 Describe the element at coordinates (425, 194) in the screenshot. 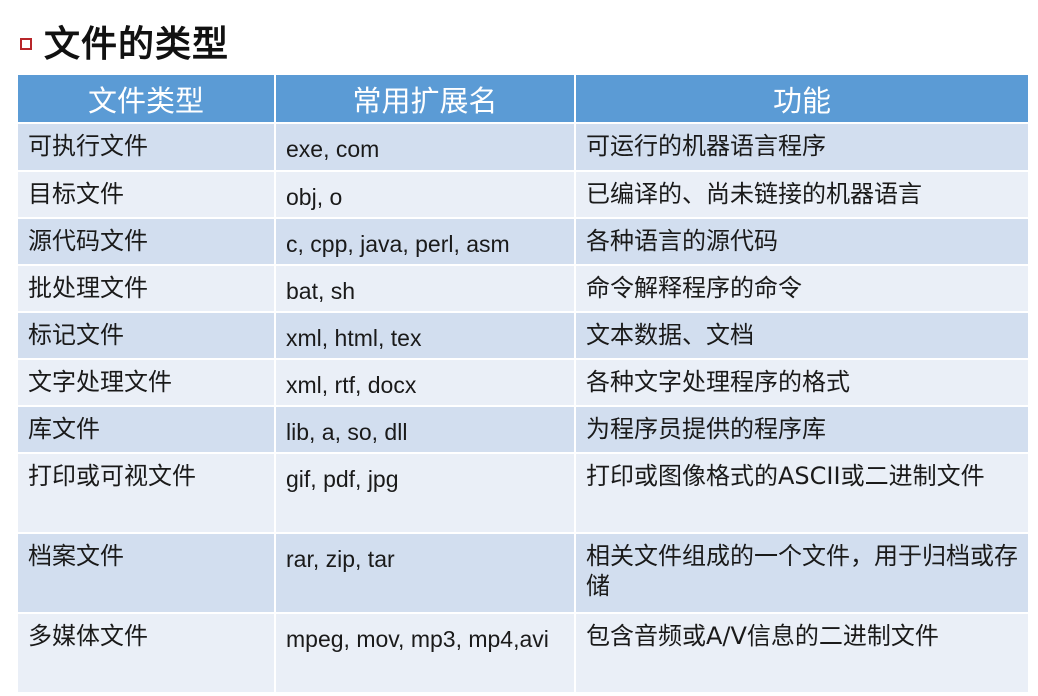

I see `cell-extension: obj, o` at that location.